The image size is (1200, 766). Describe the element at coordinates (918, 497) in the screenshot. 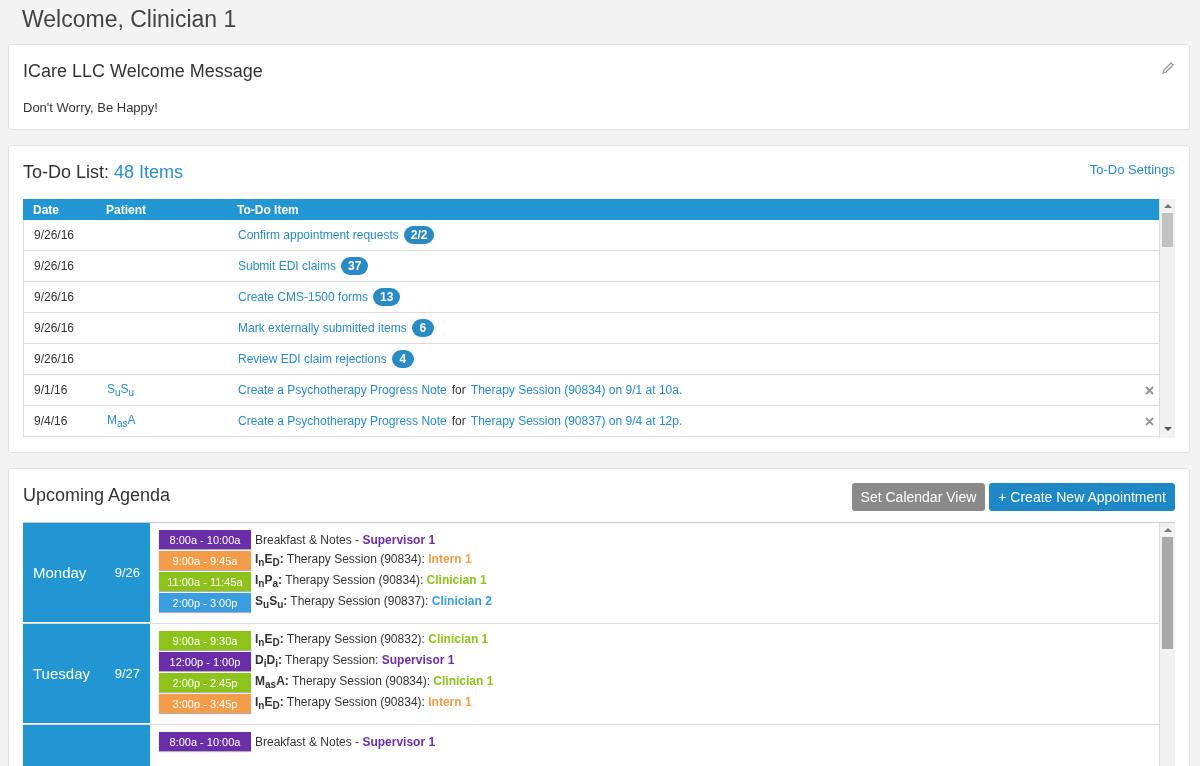

I see `calendar-view-button: Set Calendar View` at that location.